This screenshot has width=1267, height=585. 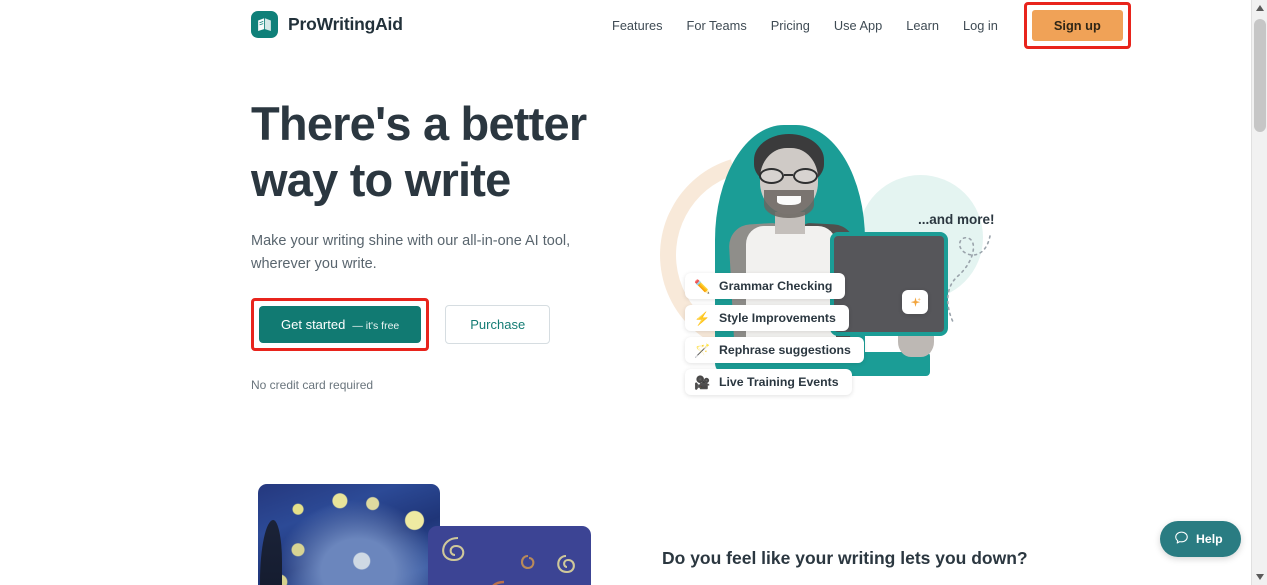 What do you see at coordinates (419, 151) in the screenshot?
I see `hero-title: There's a better way to write` at bounding box center [419, 151].